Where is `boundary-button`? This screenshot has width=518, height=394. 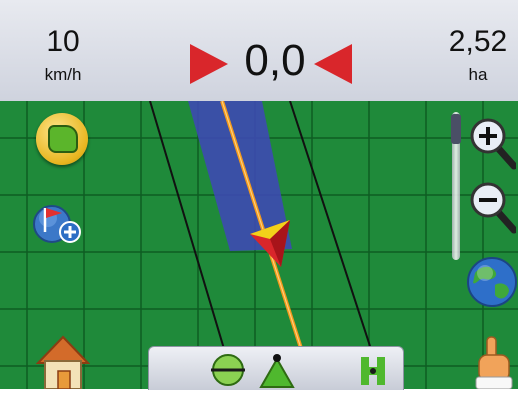 boundary-button is located at coordinates (62, 139).